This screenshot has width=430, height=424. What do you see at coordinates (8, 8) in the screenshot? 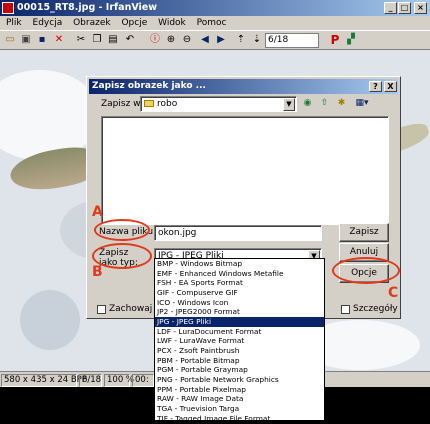
I see `app-icon` at bounding box center [8, 8].